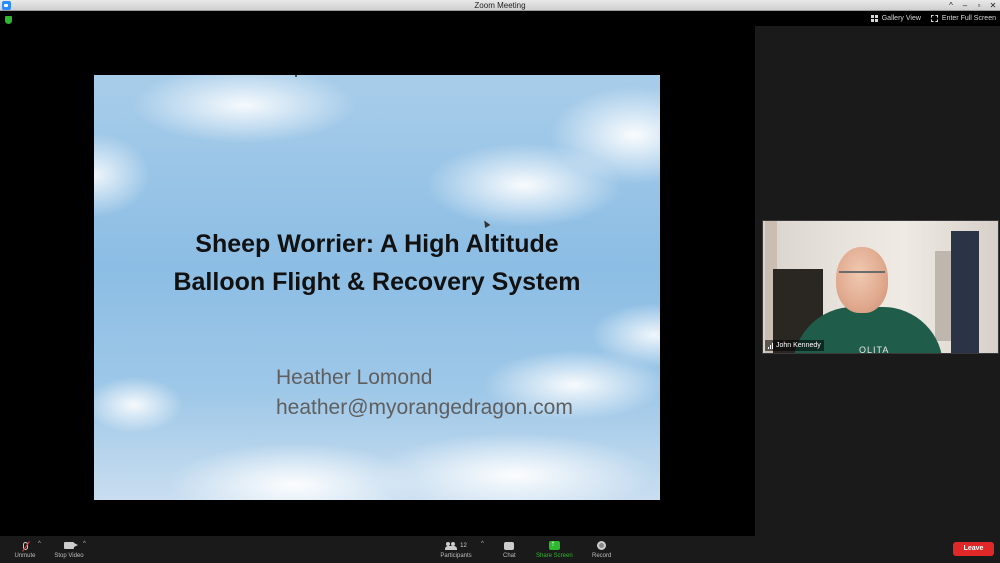  I want to click on window-title: Zoom Meeting, so click(500, 5).